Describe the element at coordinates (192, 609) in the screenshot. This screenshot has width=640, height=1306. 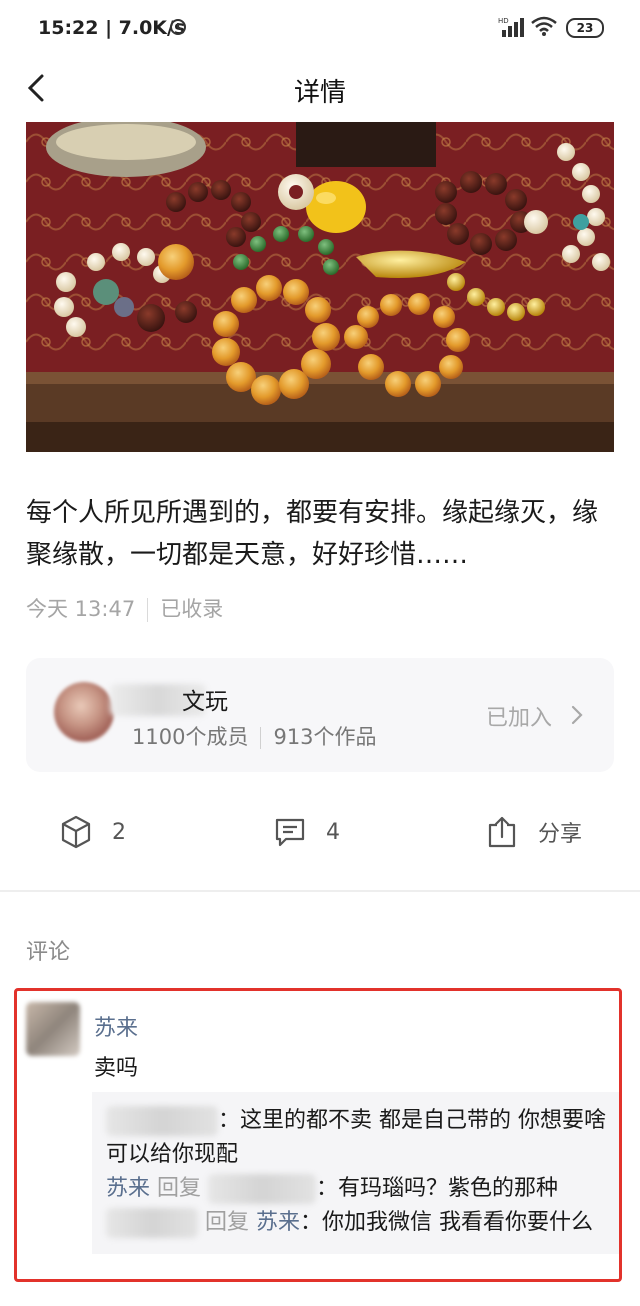
I see `post-status: 已收录` at that location.